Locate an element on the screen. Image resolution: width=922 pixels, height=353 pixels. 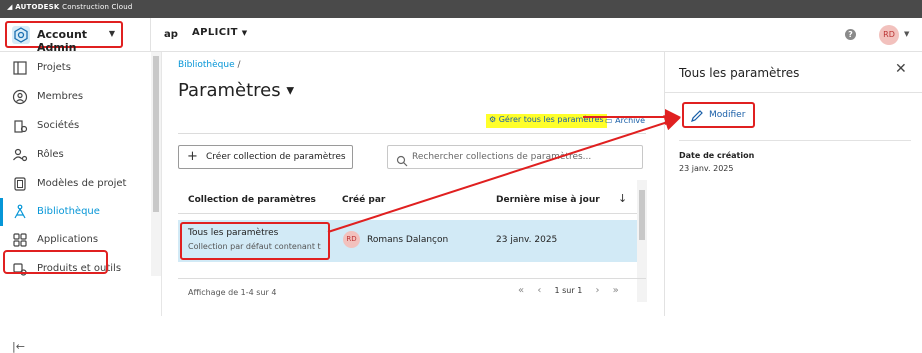
project-name: APLICIT is located at coordinates (215, 32).